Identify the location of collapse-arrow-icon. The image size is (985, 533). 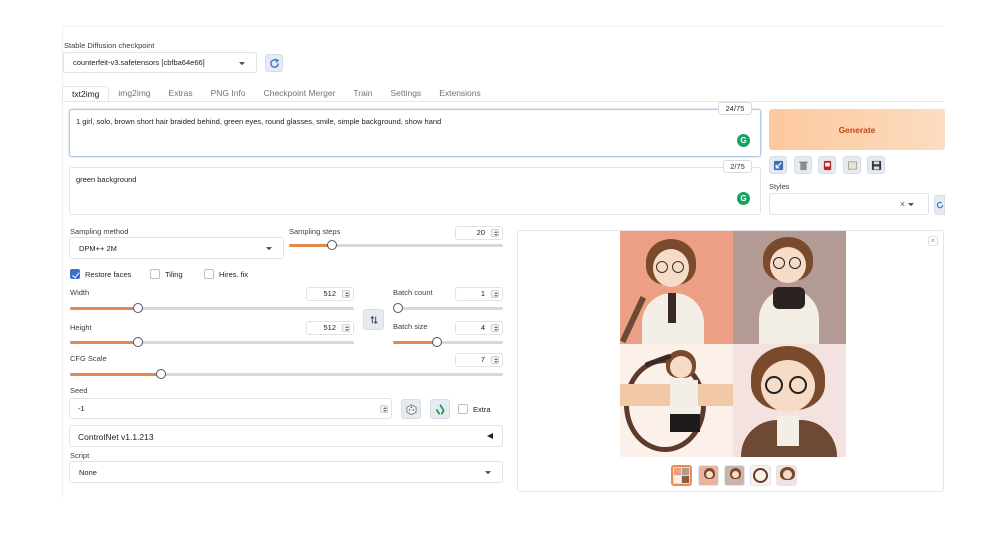
(490, 436).